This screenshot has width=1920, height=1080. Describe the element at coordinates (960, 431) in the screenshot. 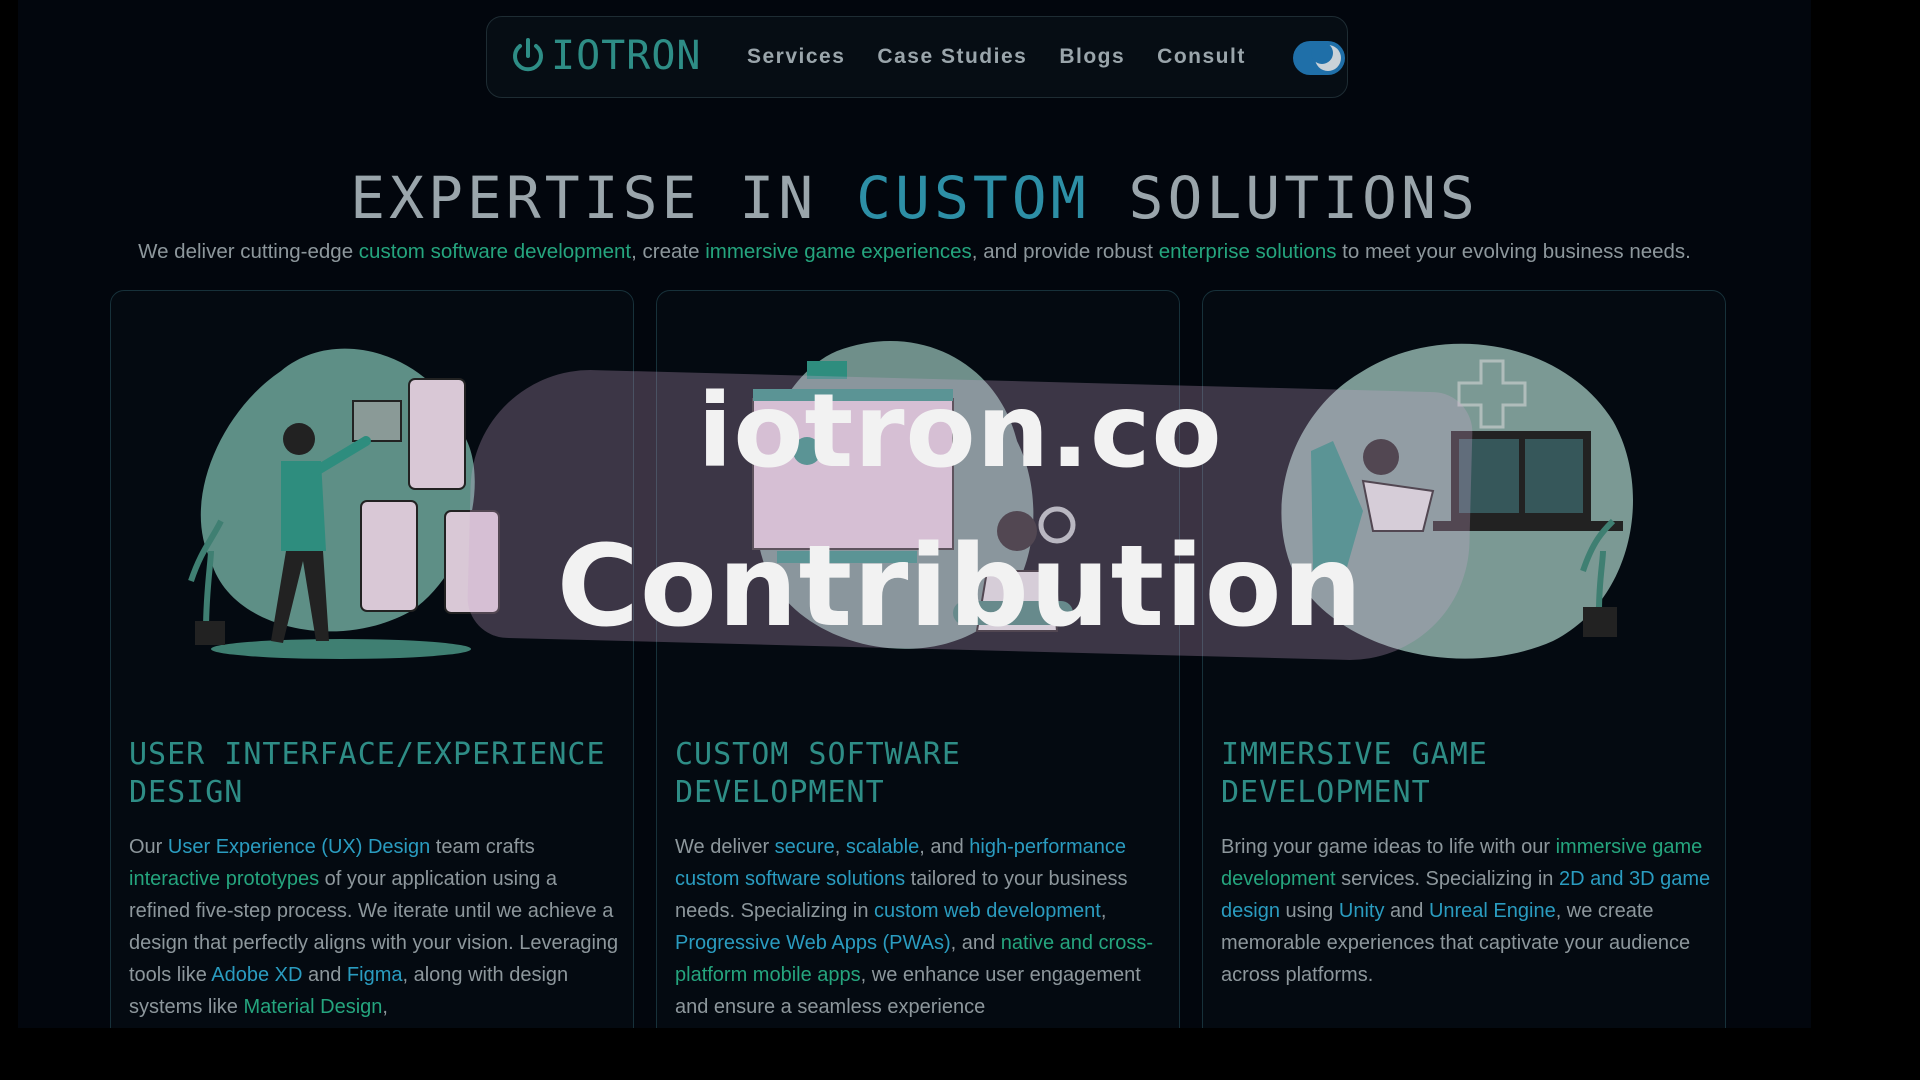

I see `overlay-title: iotron.co` at that location.